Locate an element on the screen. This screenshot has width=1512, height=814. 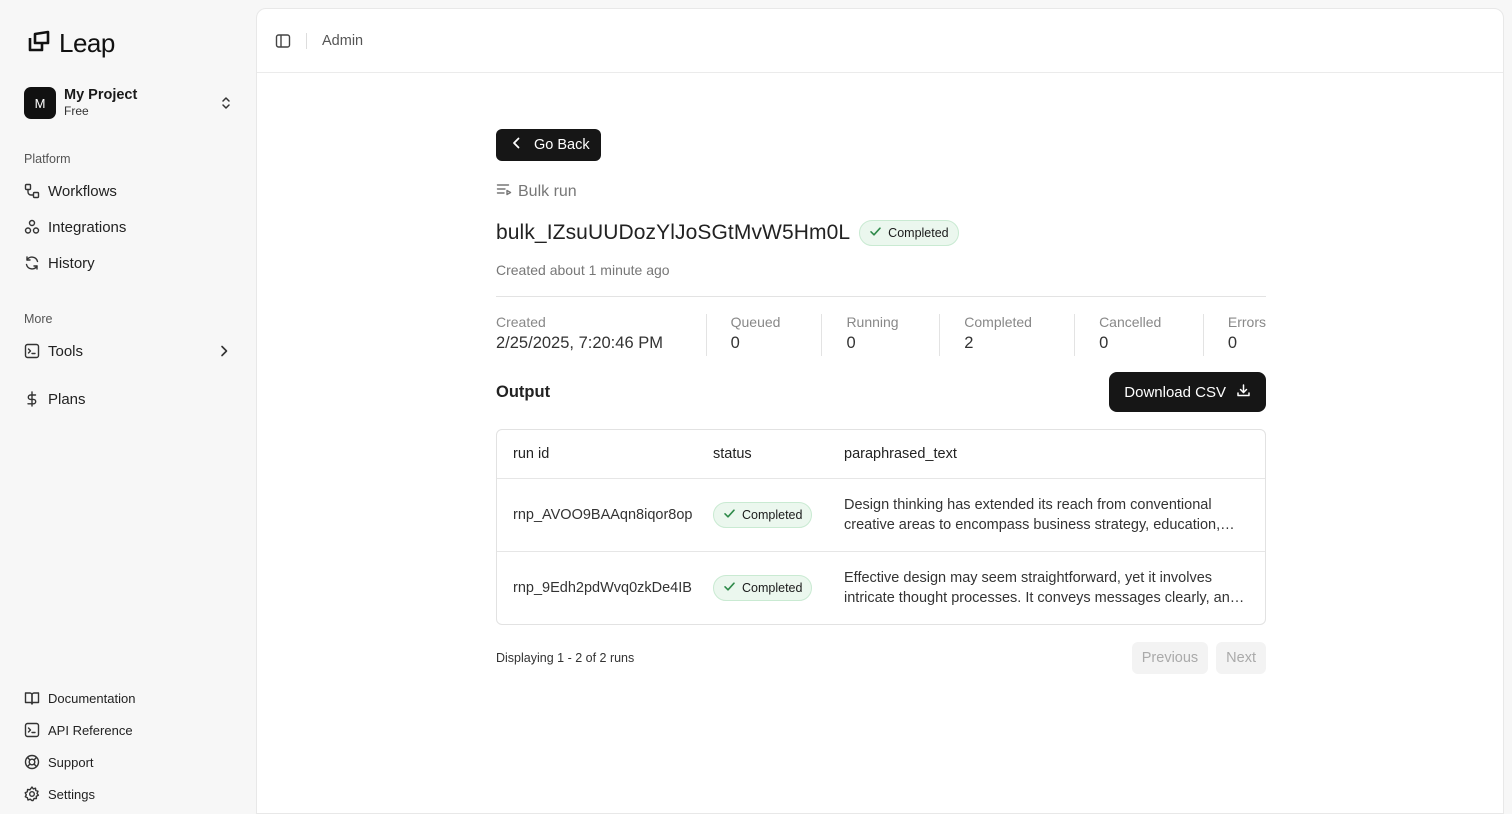
brand-name: Leap is located at coordinates (87, 43).